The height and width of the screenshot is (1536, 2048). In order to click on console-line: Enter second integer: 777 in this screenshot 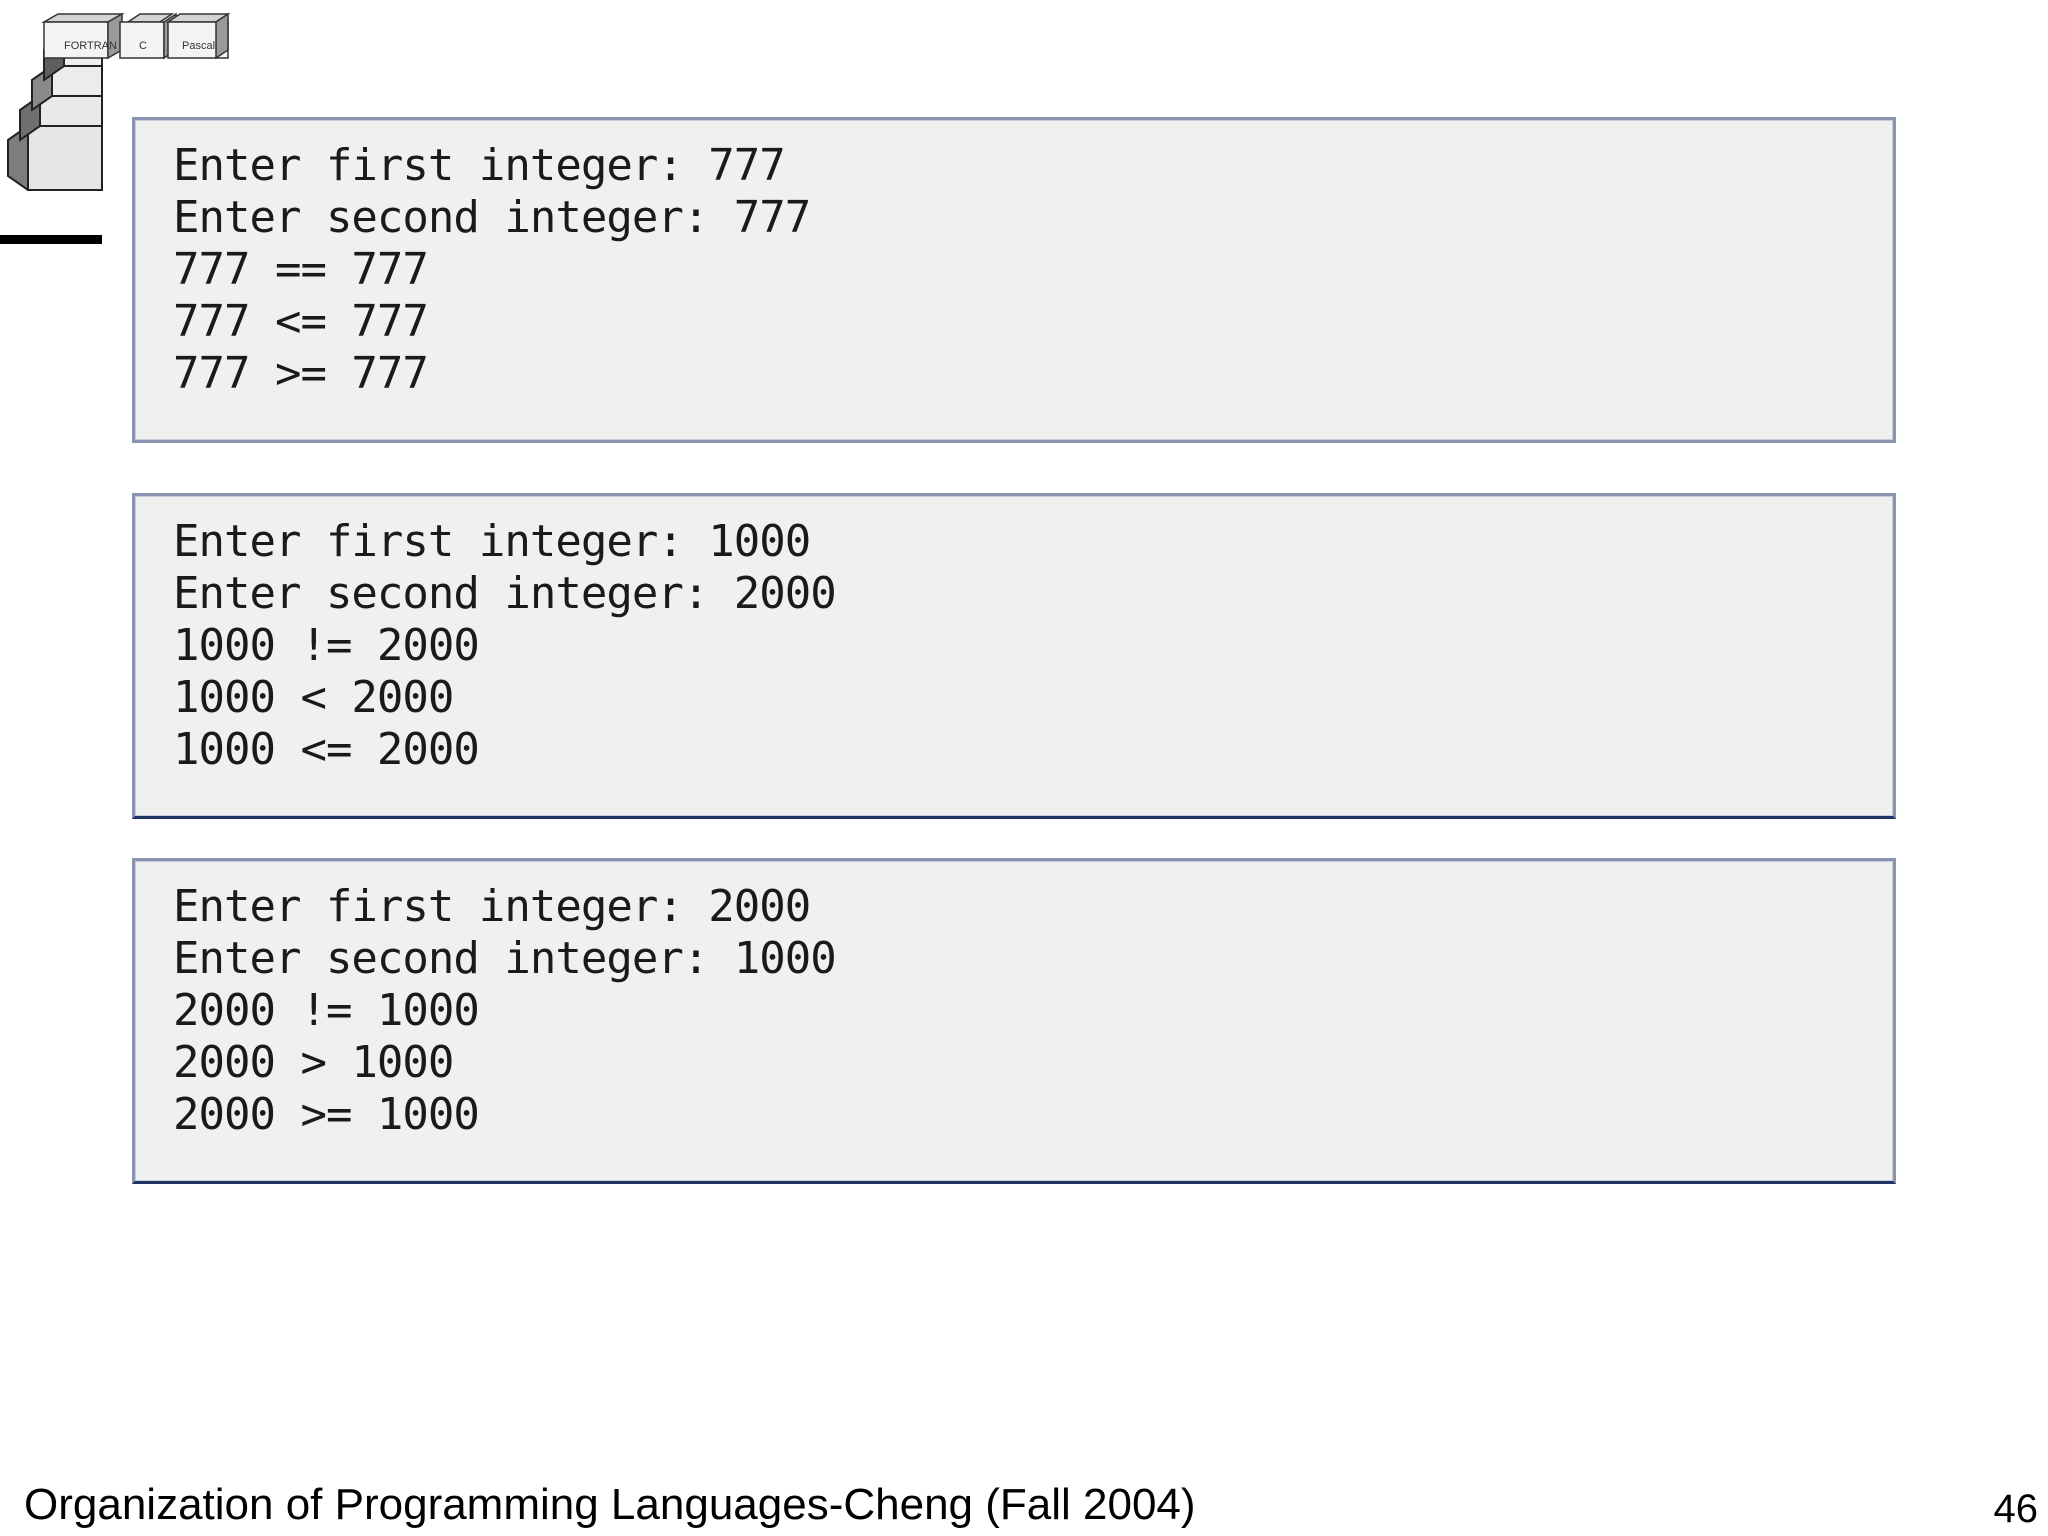, I will do `click(492, 217)`.